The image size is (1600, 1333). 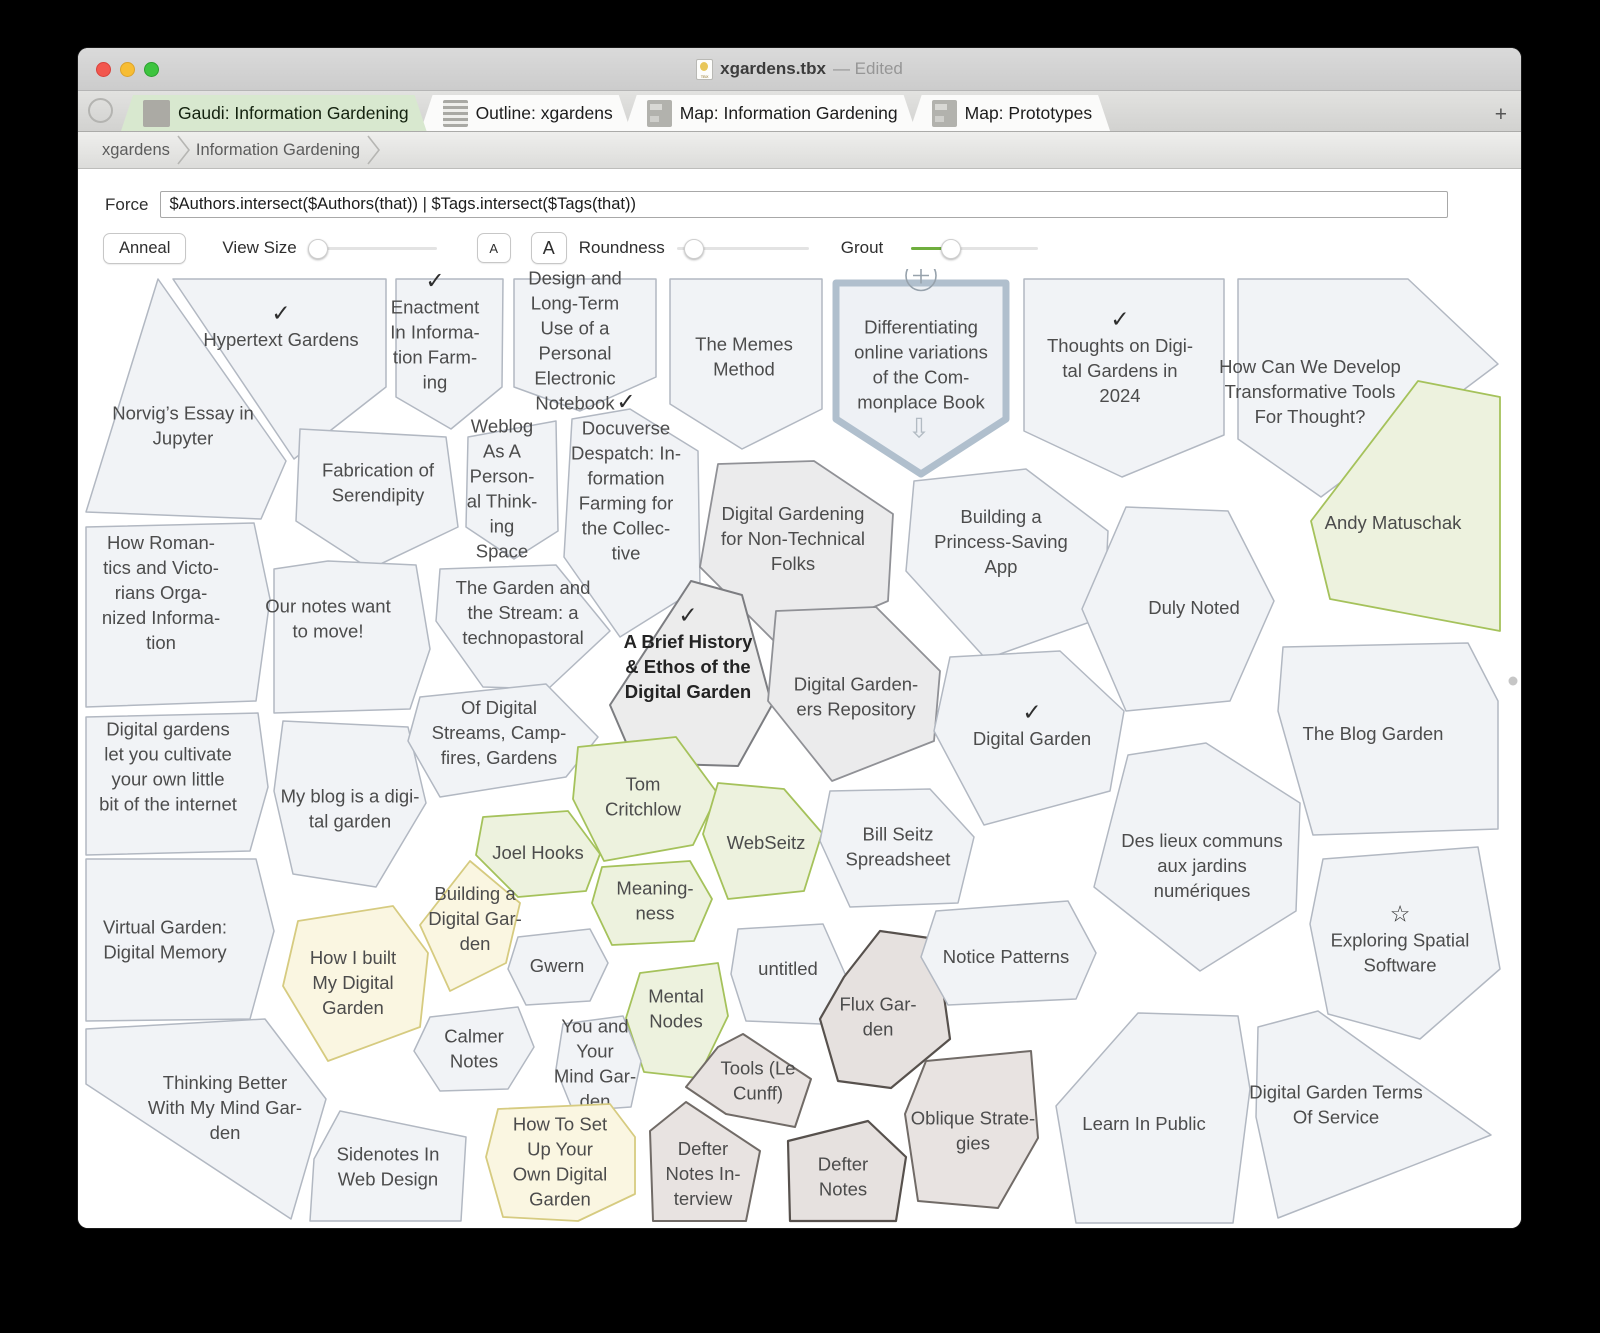 I want to click on note-title-line: Notes, so click(x=843, y=1189).